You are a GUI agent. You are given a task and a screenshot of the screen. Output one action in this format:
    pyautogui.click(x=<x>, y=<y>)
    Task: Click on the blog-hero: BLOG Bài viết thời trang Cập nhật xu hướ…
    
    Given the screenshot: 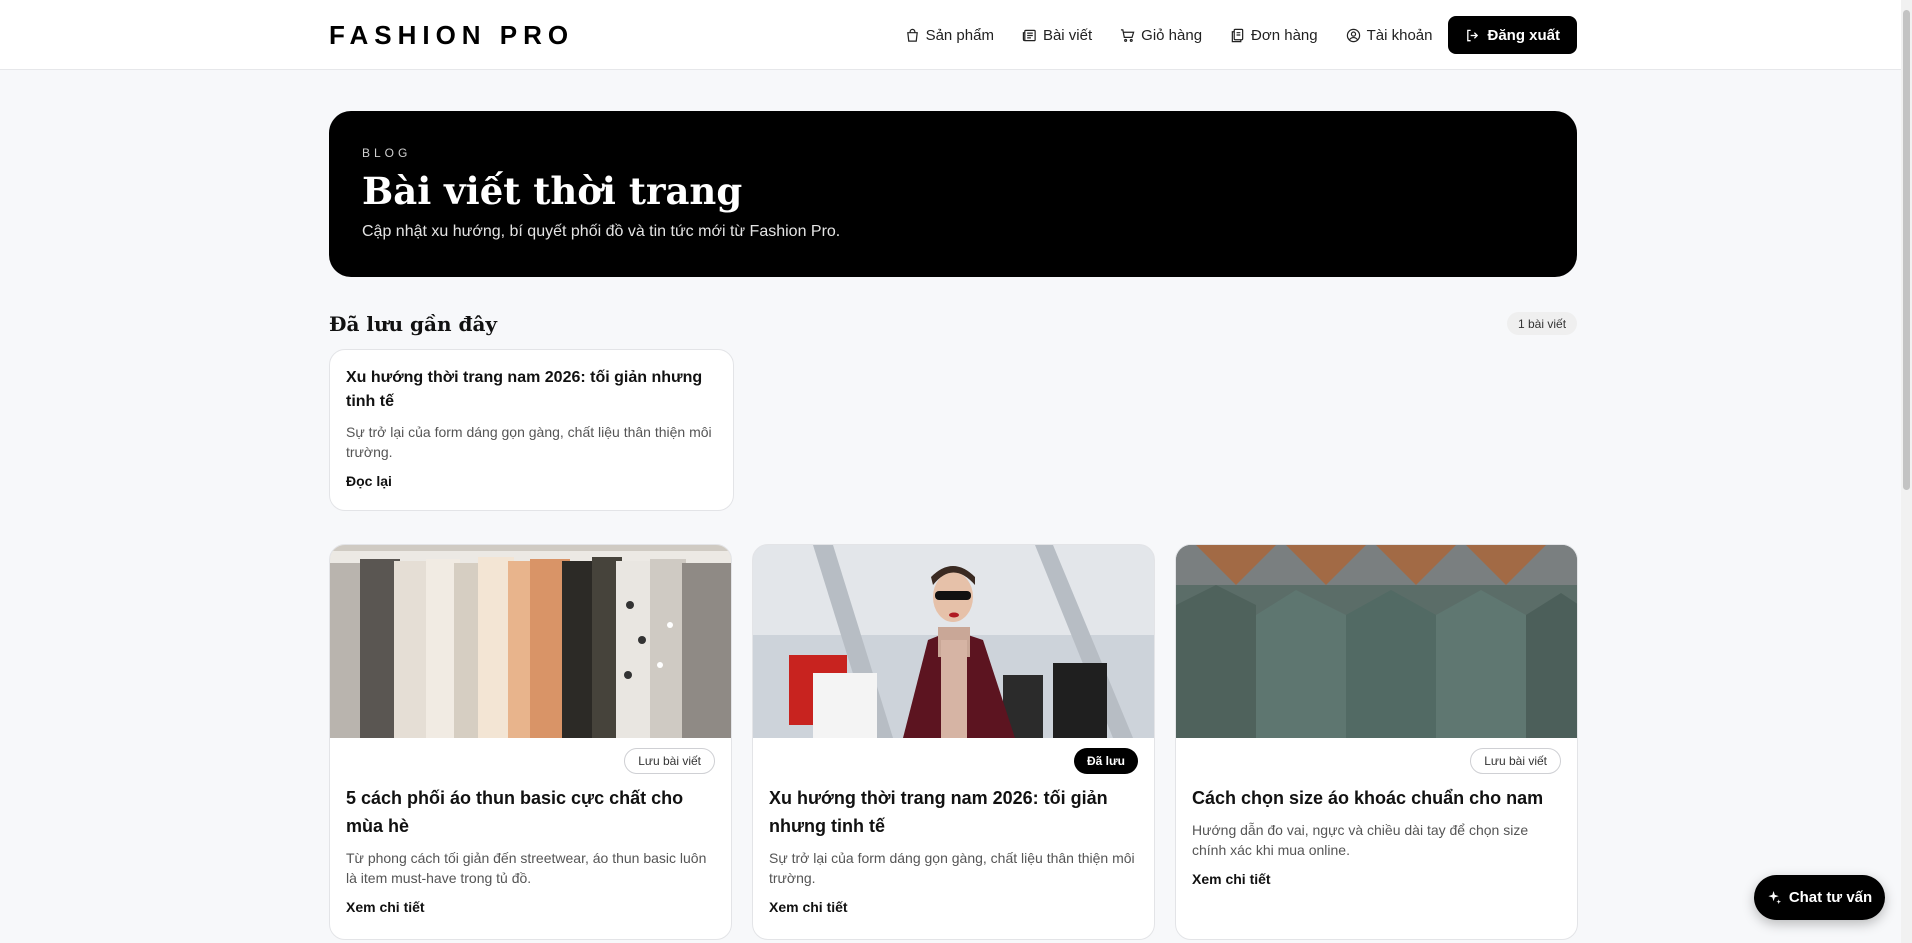 What is the action you would take?
    pyautogui.click(x=953, y=194)
    